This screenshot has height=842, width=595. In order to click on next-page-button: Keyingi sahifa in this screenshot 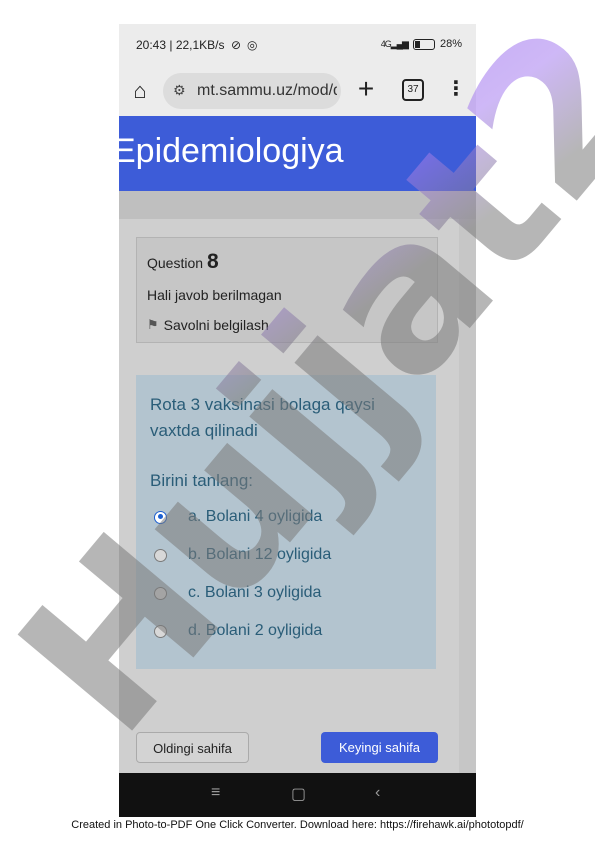, I will do `click(379, 747)`.